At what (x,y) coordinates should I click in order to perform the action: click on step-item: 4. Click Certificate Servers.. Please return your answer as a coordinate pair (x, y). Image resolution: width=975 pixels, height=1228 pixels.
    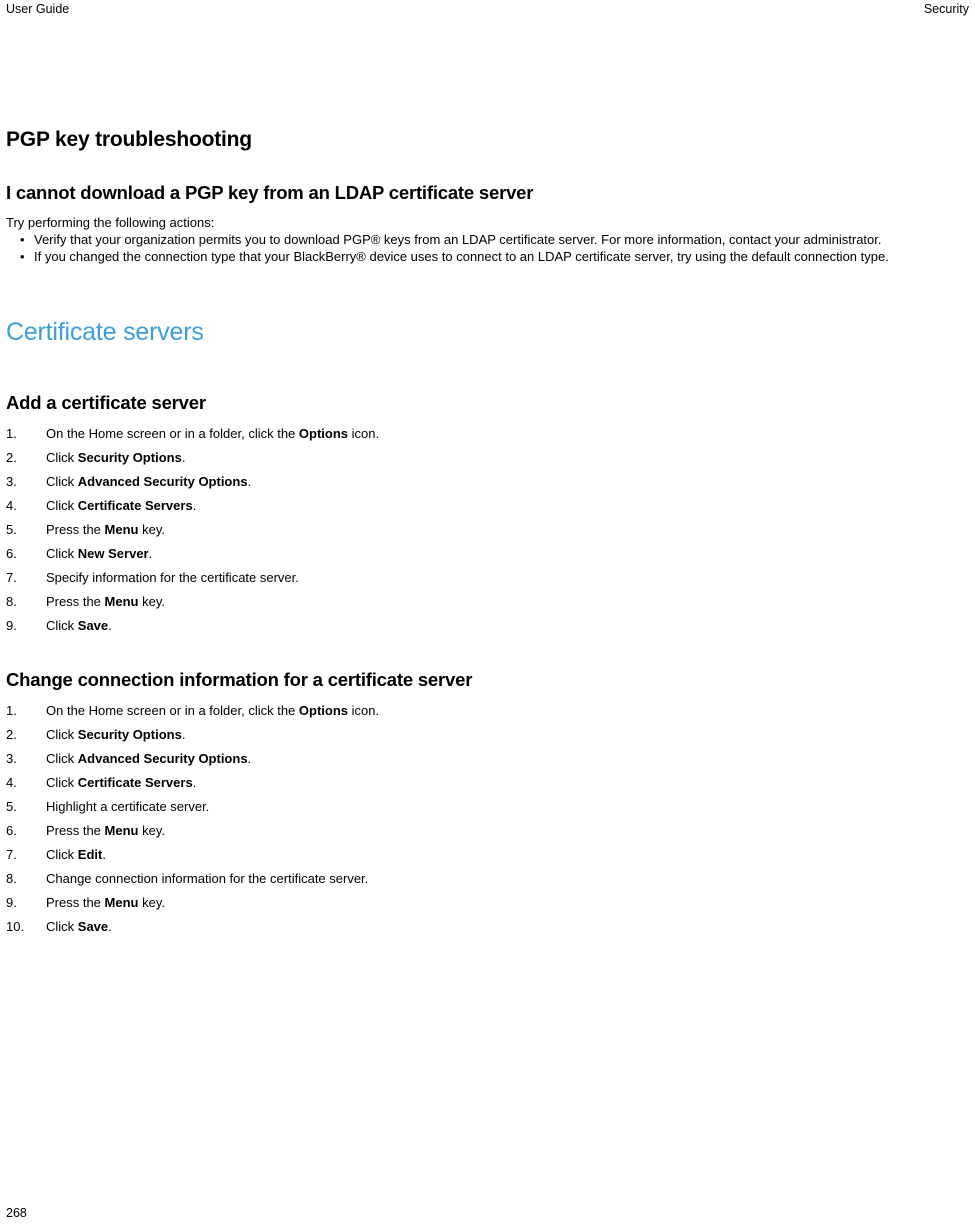
    Looking at the image, I should click on (488, 506).